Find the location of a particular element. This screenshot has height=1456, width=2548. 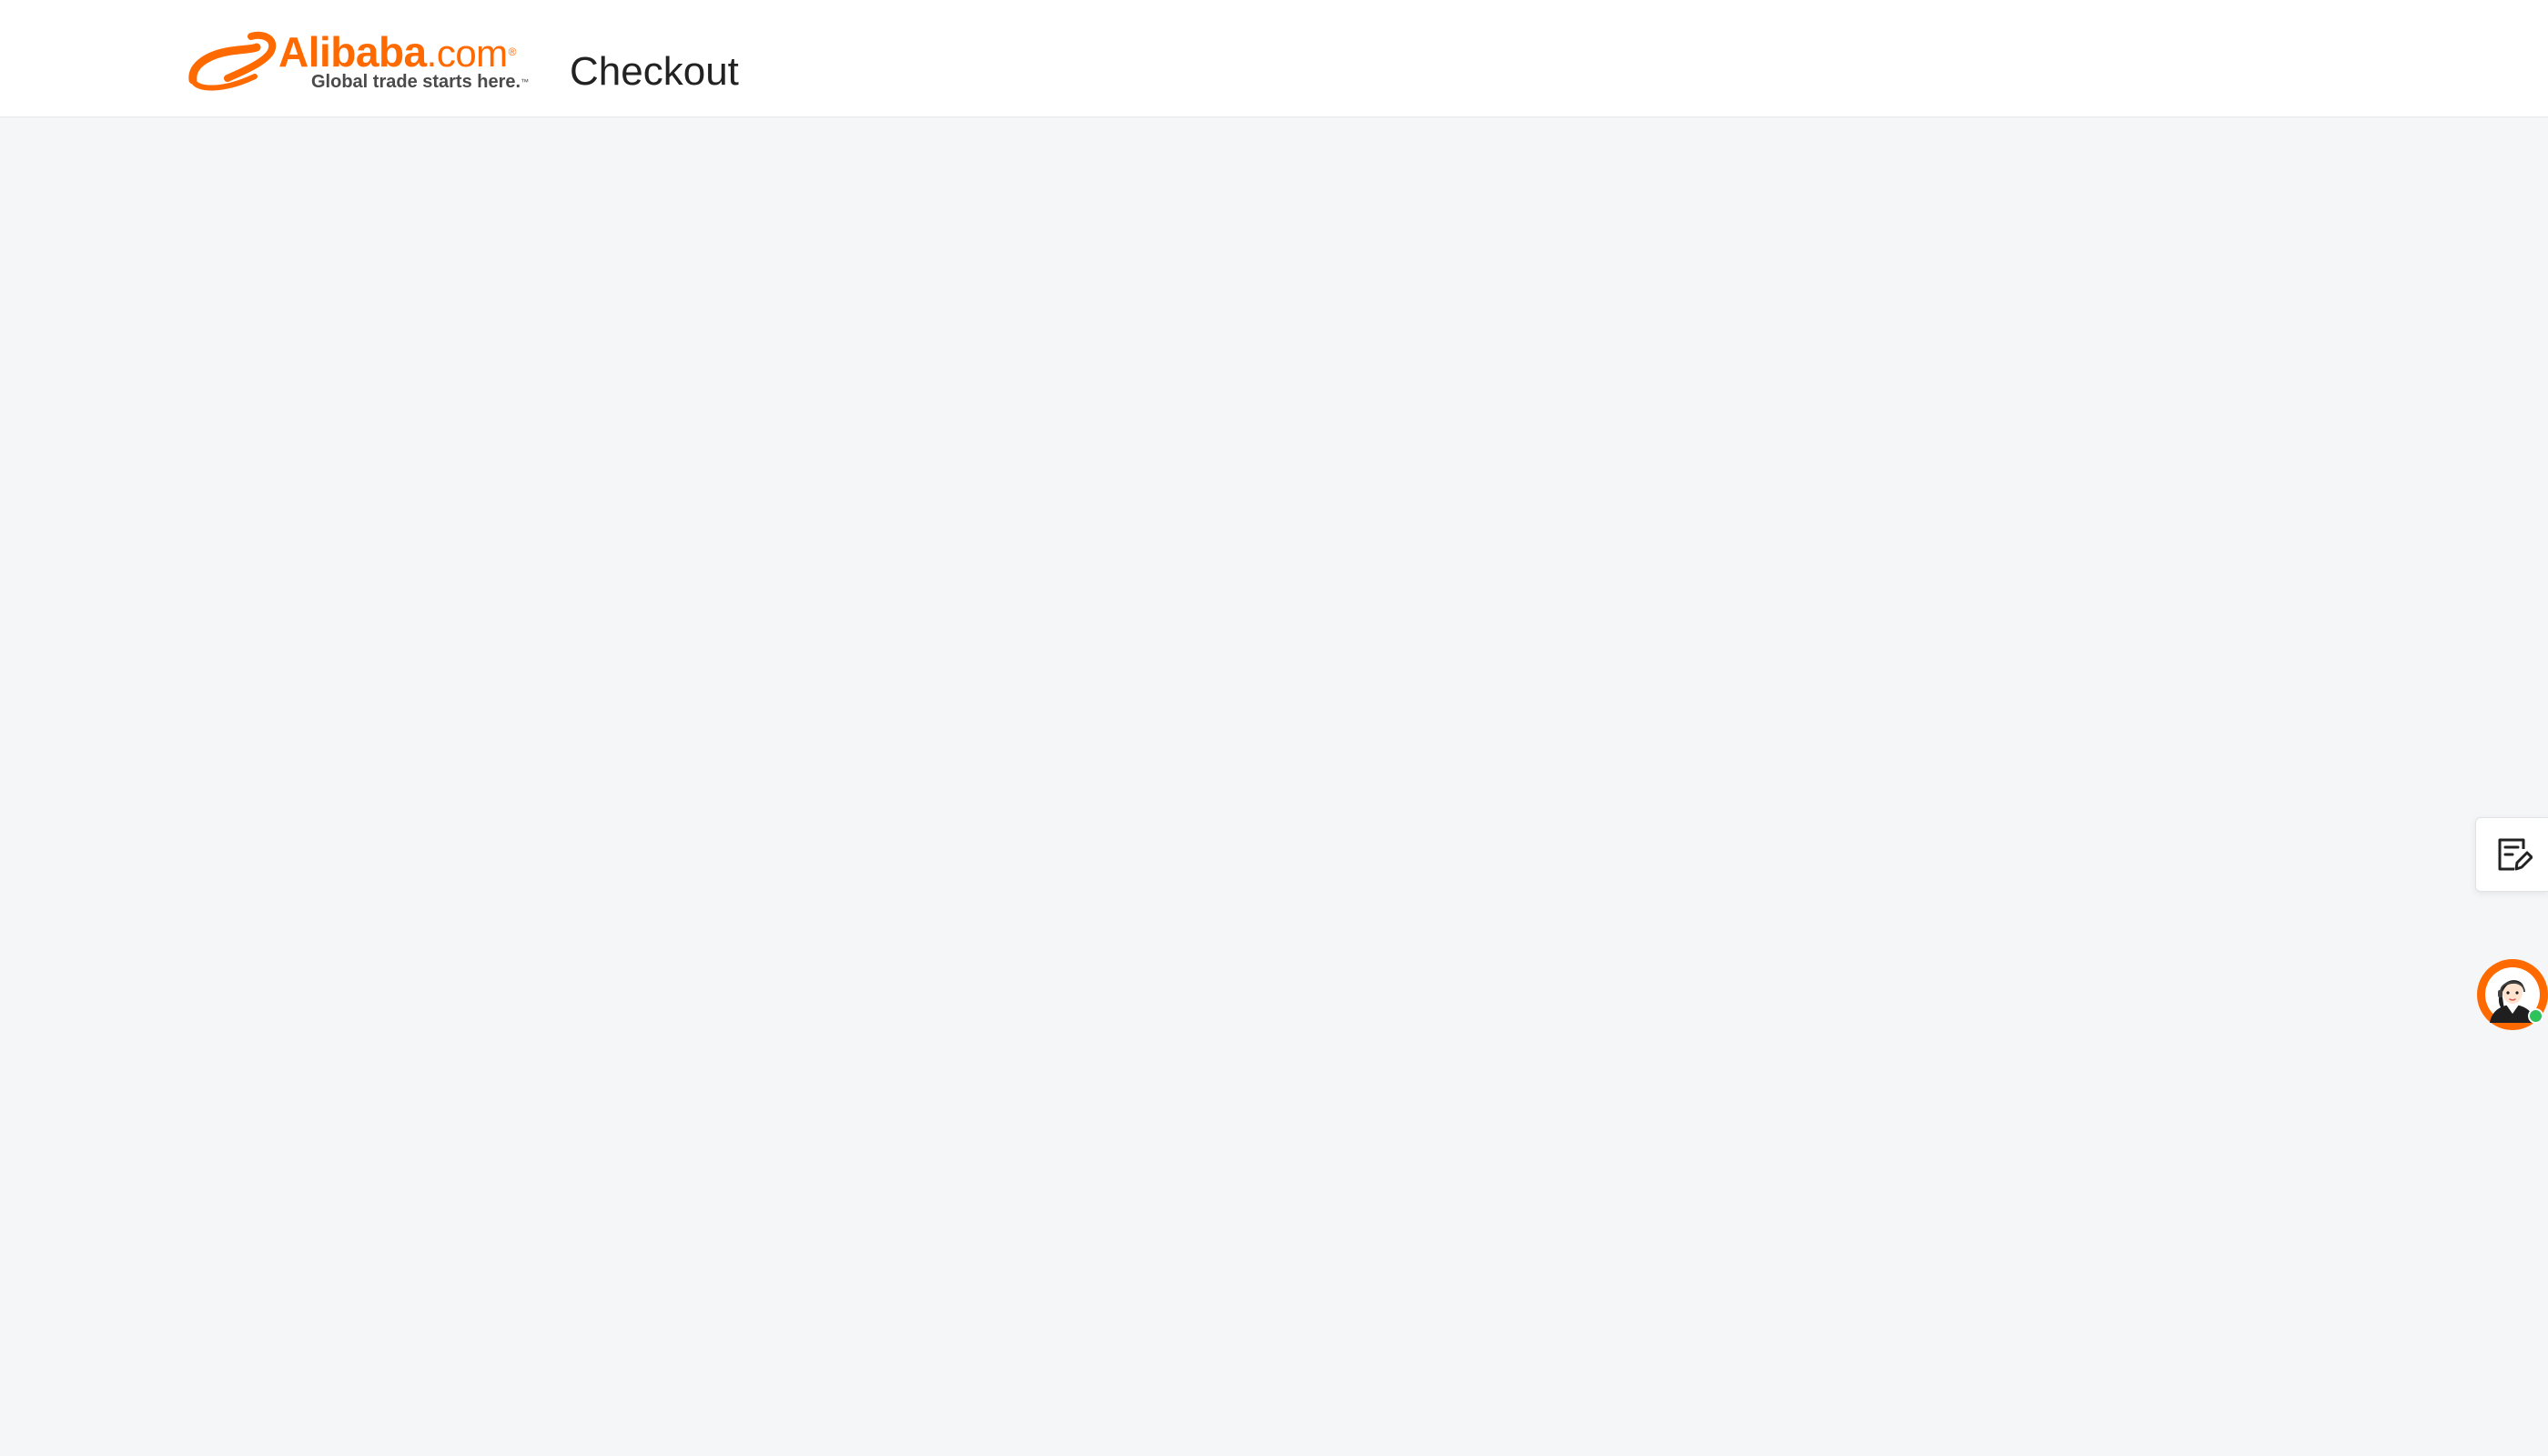

logo-wordmark: Alibaba is located at coordinates (352, 52).